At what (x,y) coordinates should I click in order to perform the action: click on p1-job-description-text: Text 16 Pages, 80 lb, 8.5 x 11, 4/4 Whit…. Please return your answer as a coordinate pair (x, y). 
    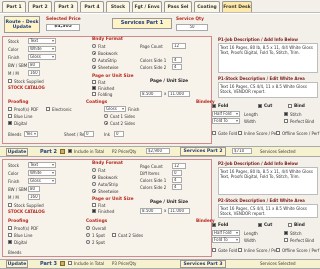
    Looking at the image, I should click on (268, 58).